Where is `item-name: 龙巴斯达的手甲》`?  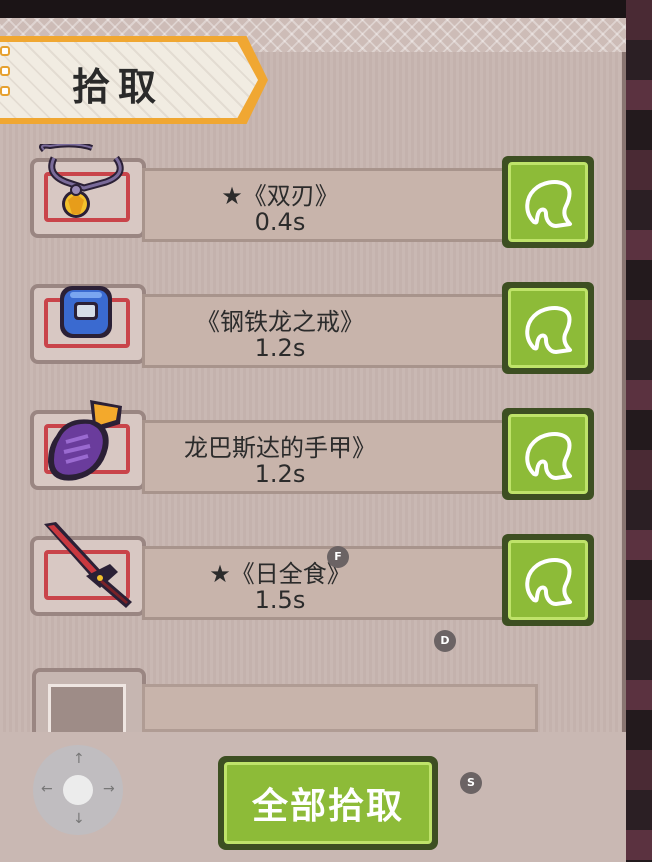
item-name: 龙巴斯达的手甲》 is located at coordinates (280, 448).